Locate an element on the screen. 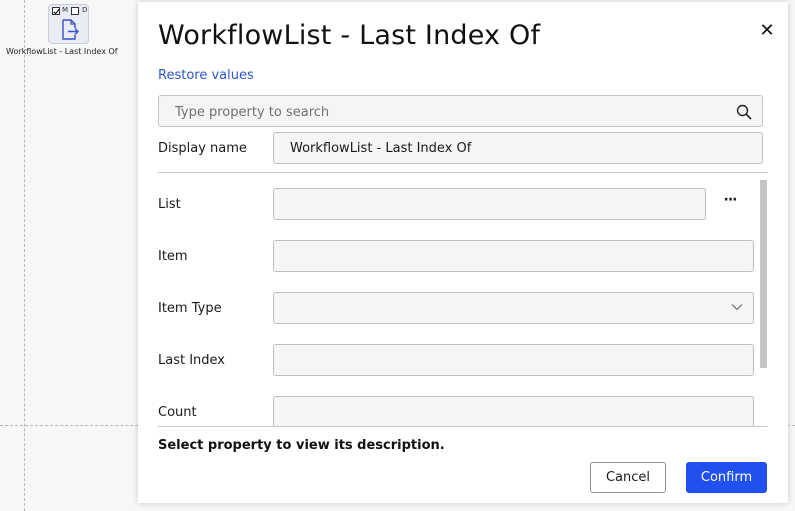 This screenshot has width=795, height=511. cancel-button: Cancel is located at coordinates (628, 477).